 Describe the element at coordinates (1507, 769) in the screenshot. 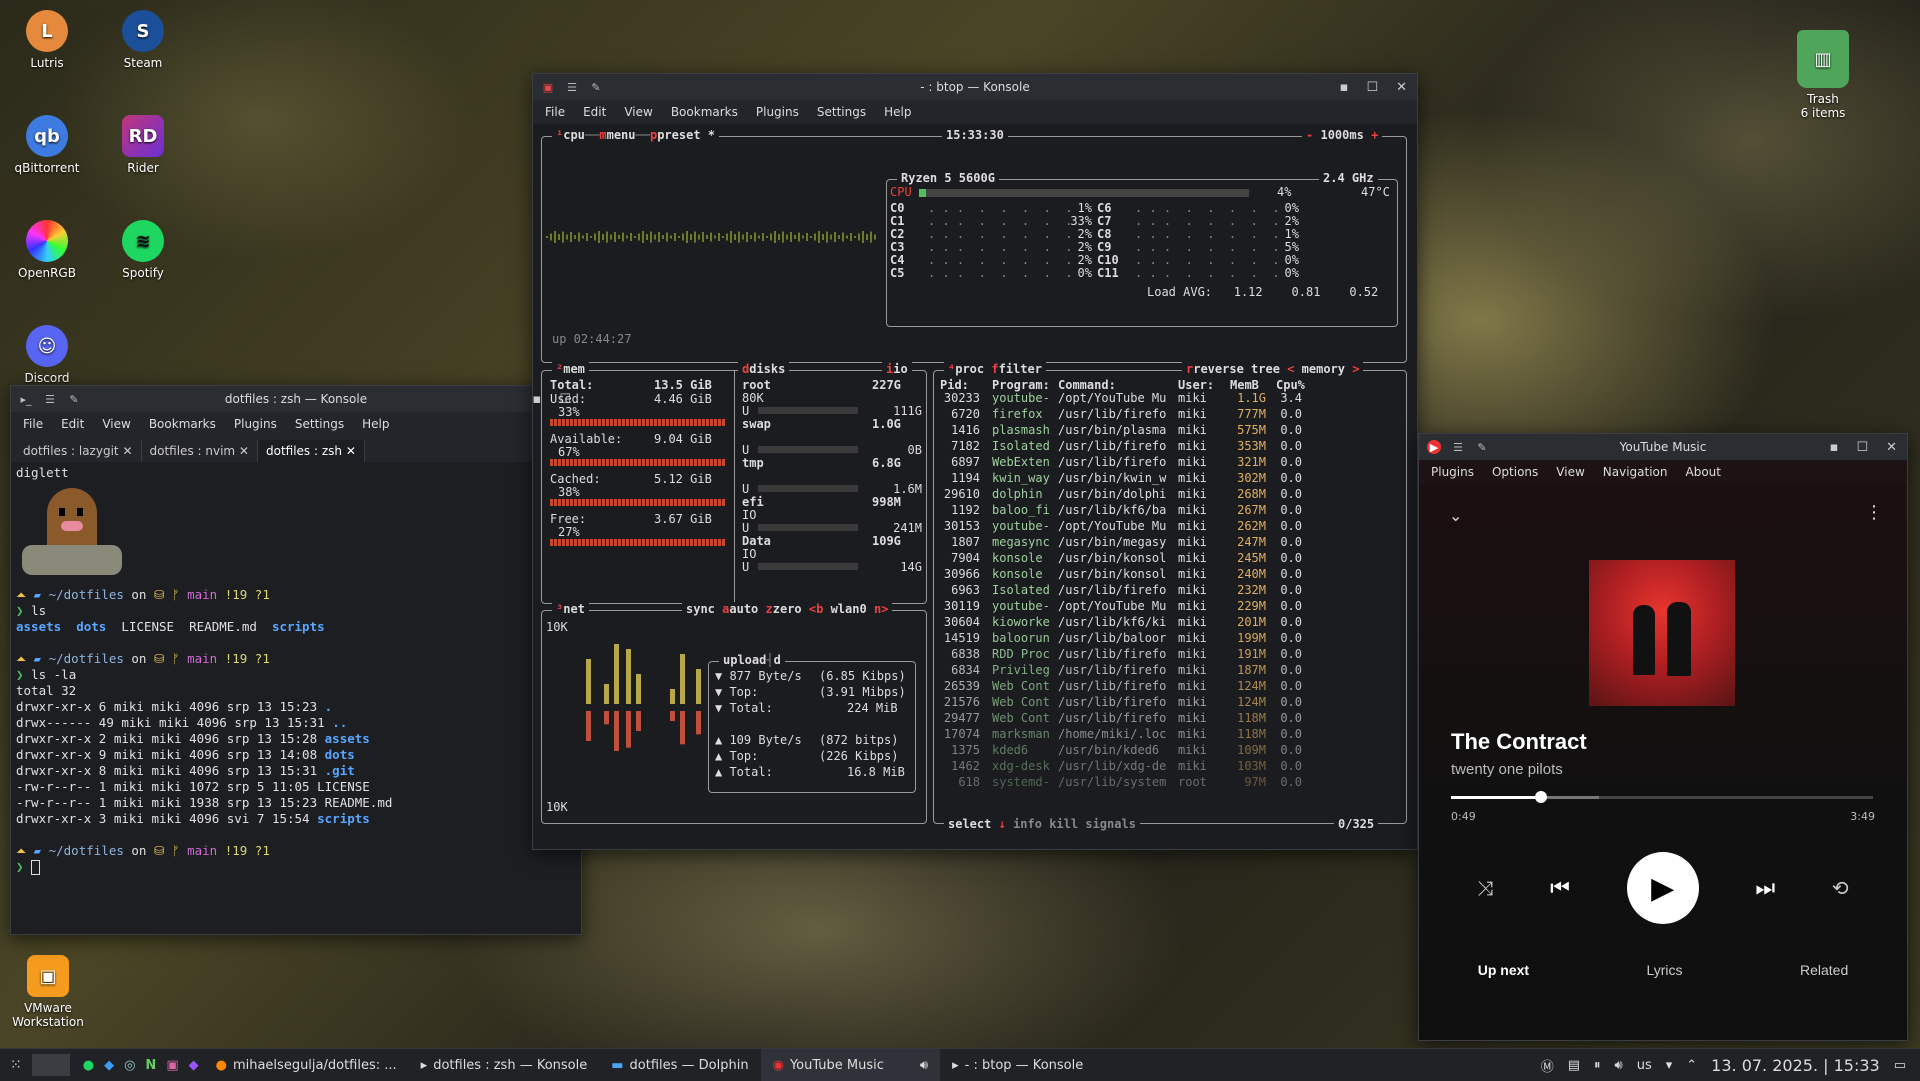

I see `song-artist: twenty one pilots` at that location.